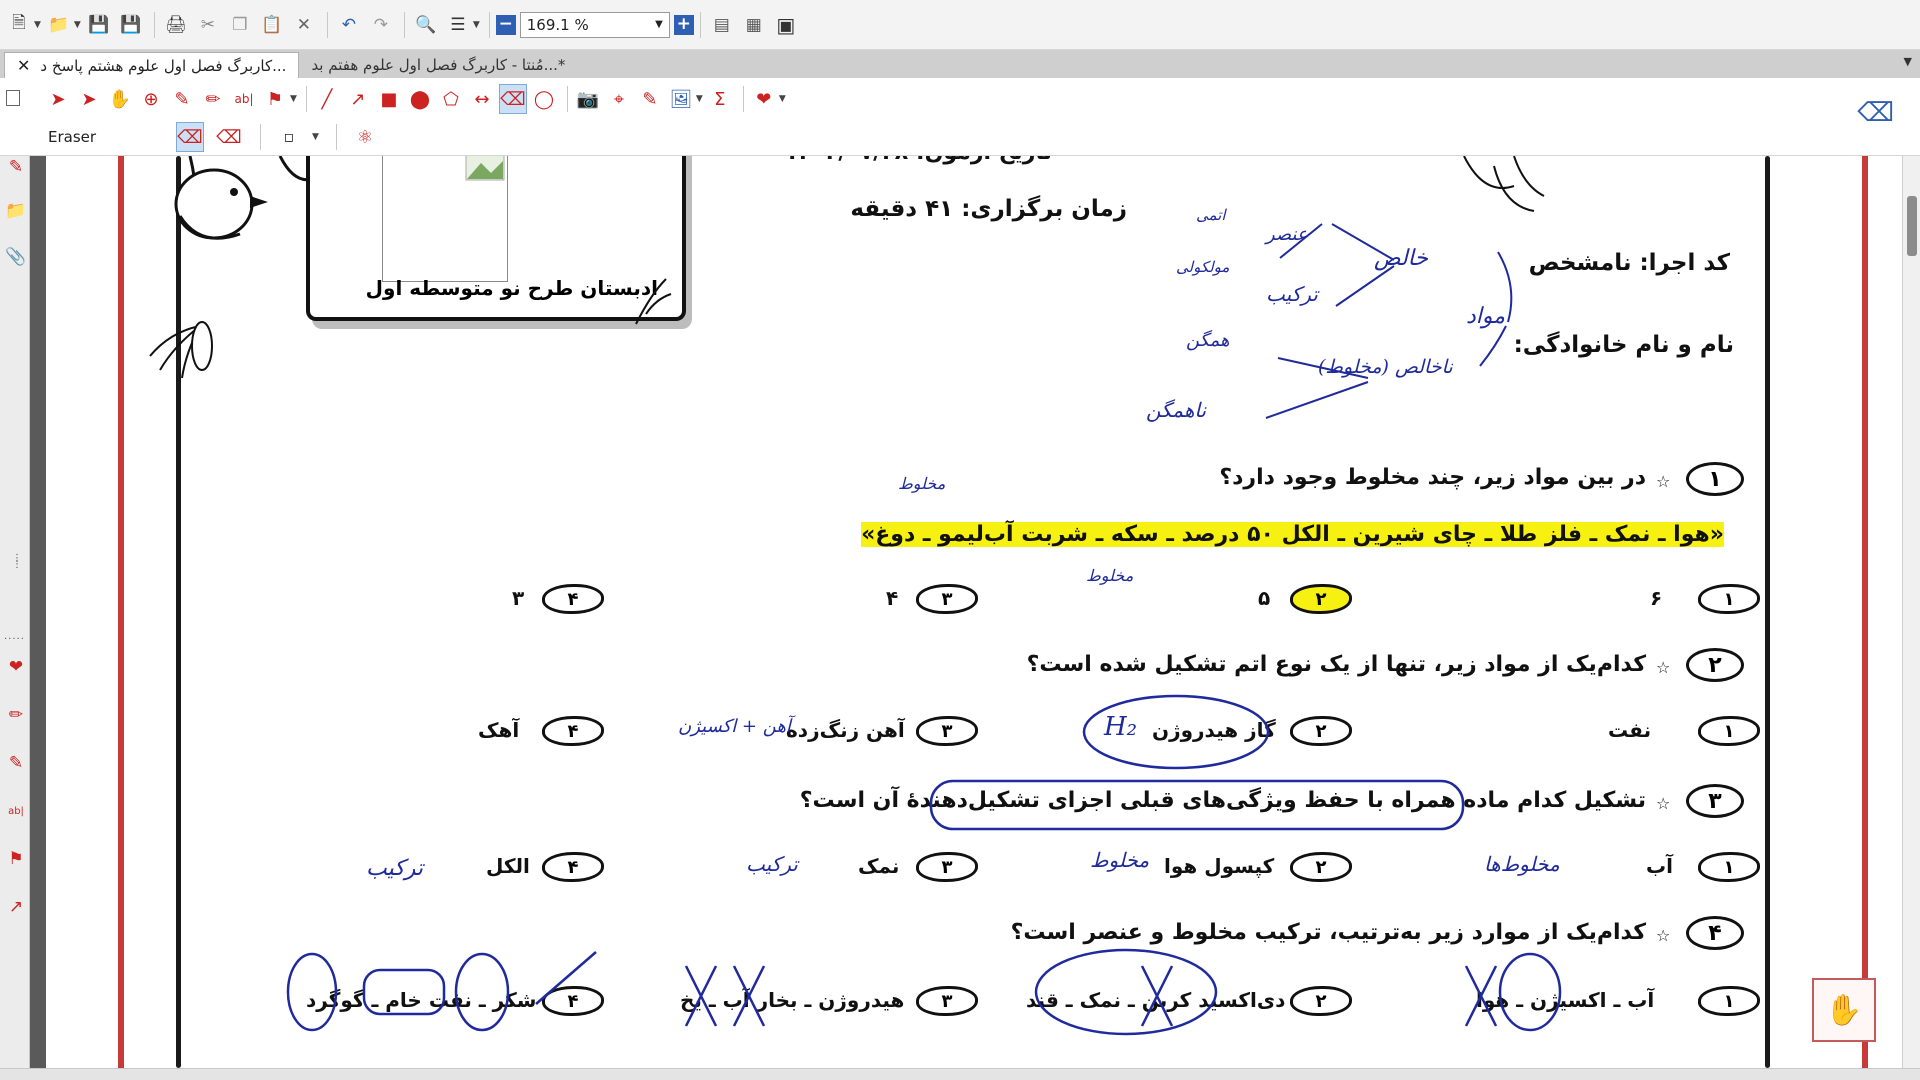 The height and width of the screenshot is (1080, 1920). What do you see at coordinates (37, 25) in the screenshot?
I see `new-dropdown-arrow: ▼` at bounding box center [37, 25].